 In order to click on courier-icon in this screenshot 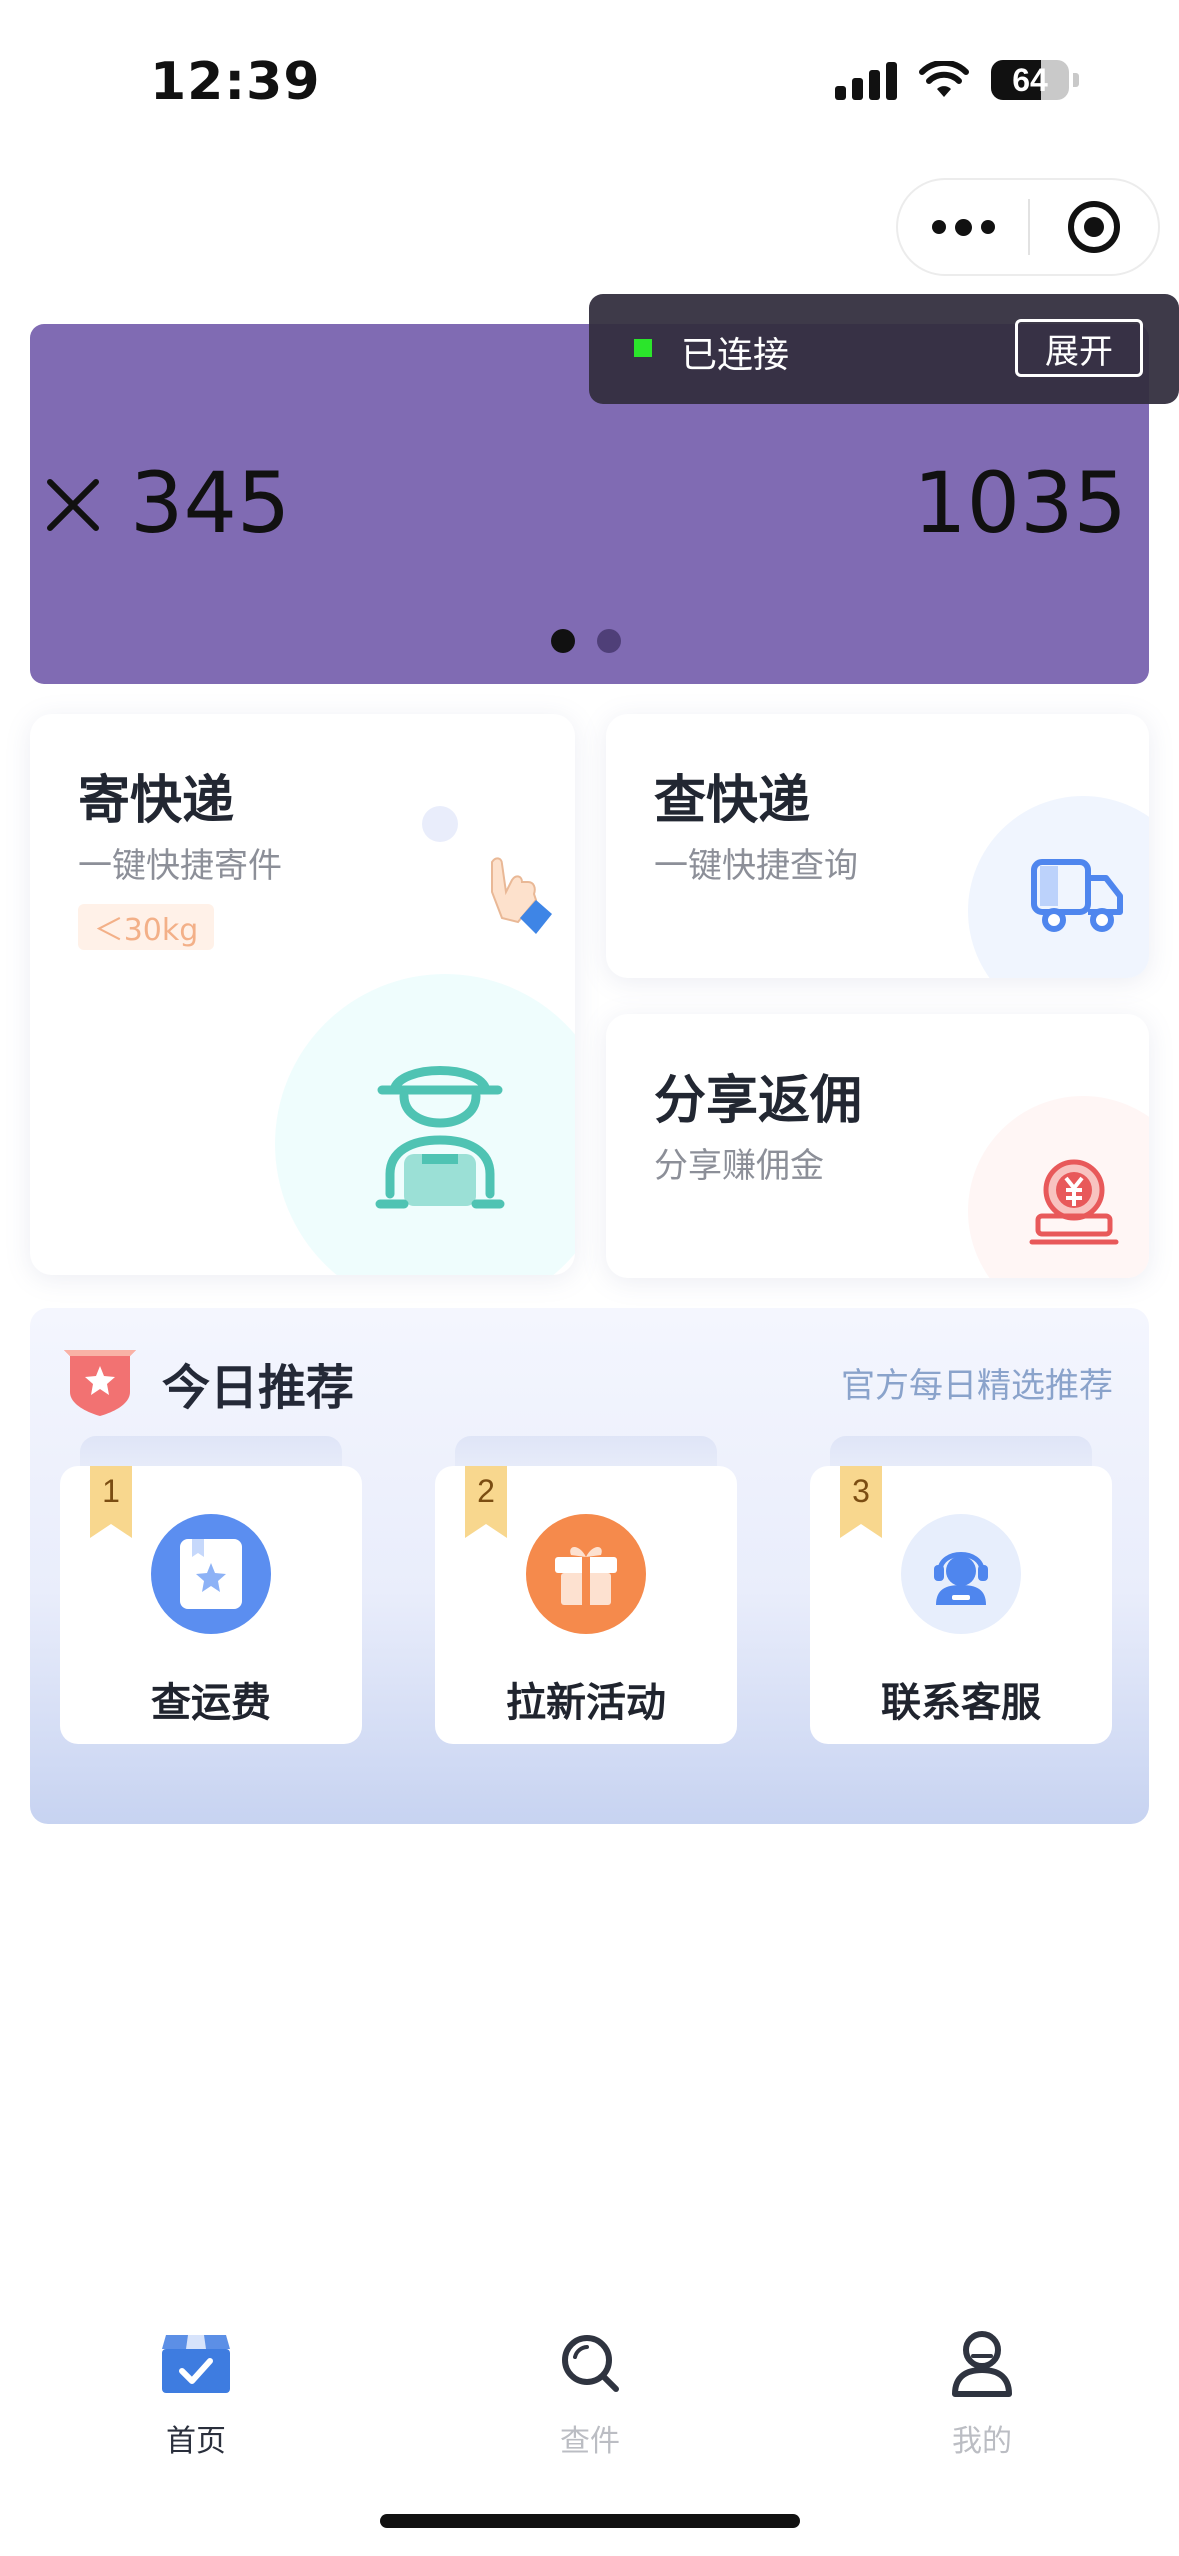, I will do `click(440, 1137)`.